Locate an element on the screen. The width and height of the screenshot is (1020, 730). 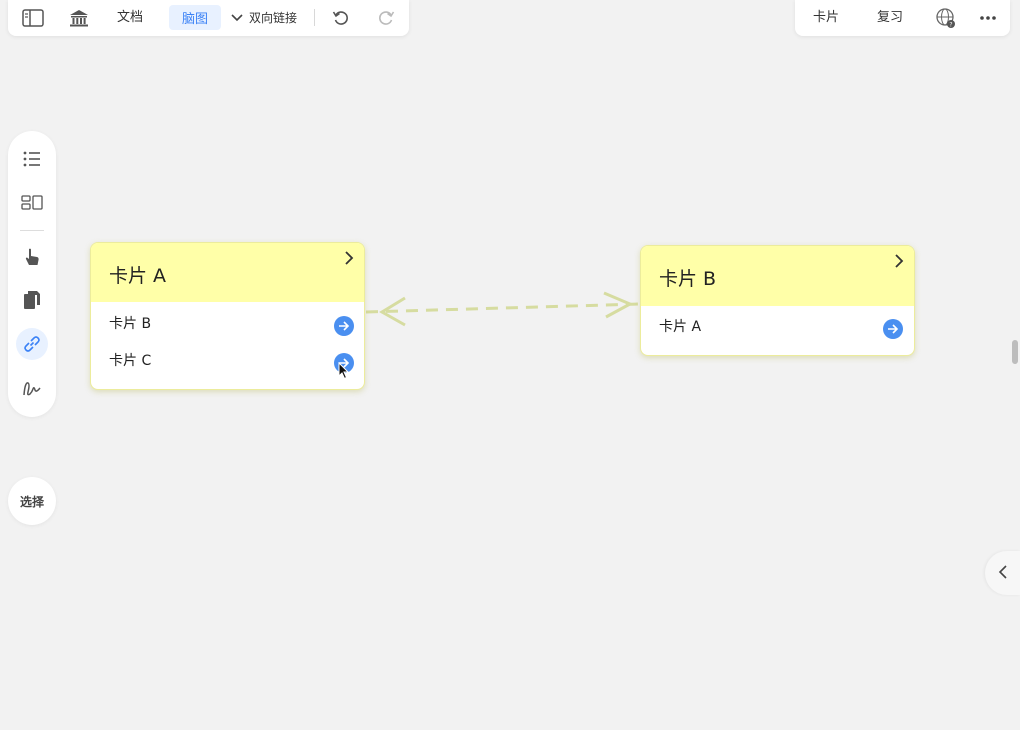
chevron-left-icon is located at coordinates (1003, 573).